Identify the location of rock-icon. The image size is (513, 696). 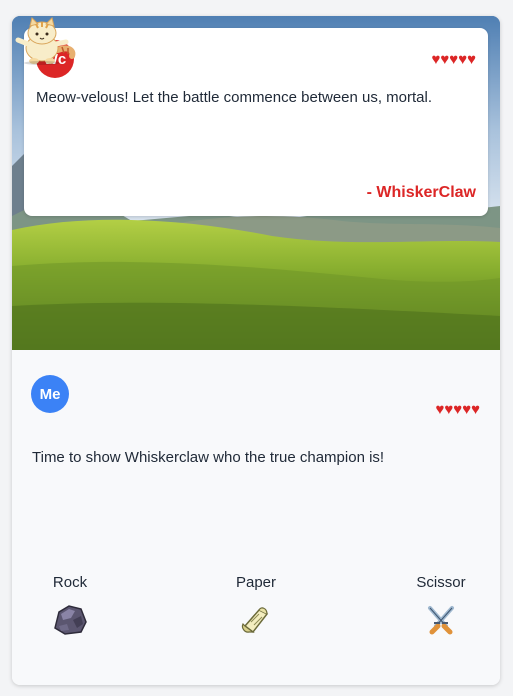
(70, 620).